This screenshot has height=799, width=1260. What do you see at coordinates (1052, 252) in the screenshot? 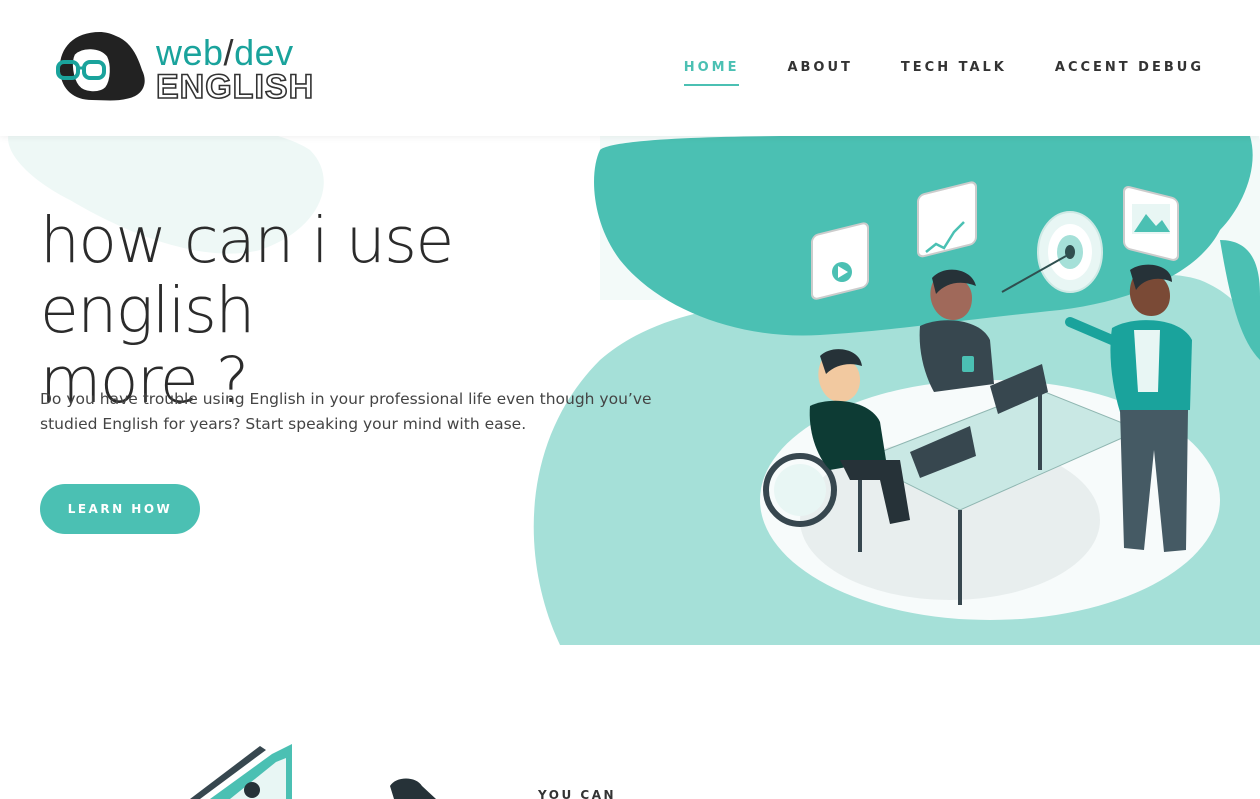
I see `target-icon` at bounding box center [1052, 252].